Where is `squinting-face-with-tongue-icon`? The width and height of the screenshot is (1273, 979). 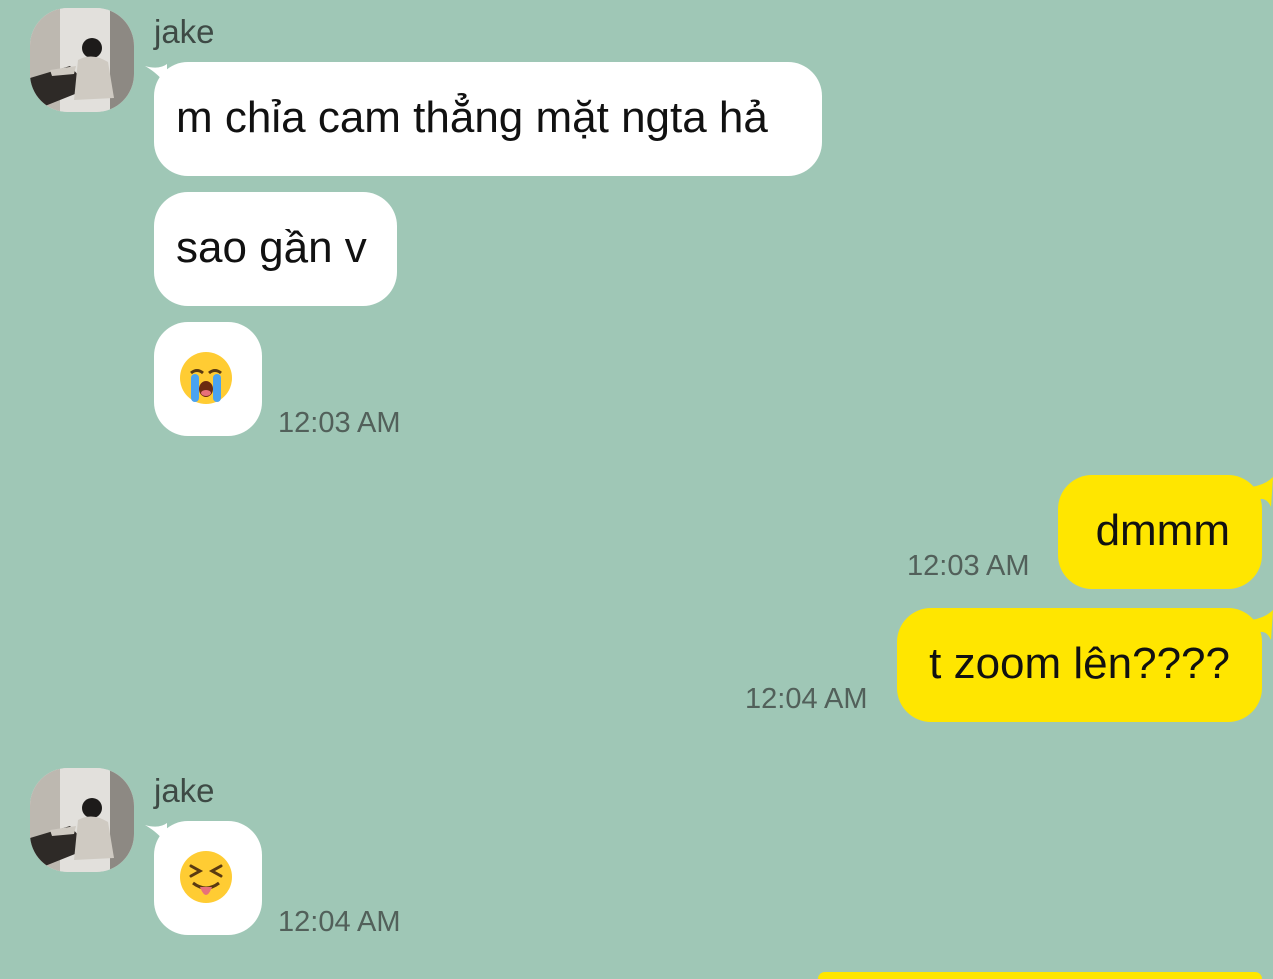
squinting-face-with-tongue-icon is located at coordinates (206, 877).